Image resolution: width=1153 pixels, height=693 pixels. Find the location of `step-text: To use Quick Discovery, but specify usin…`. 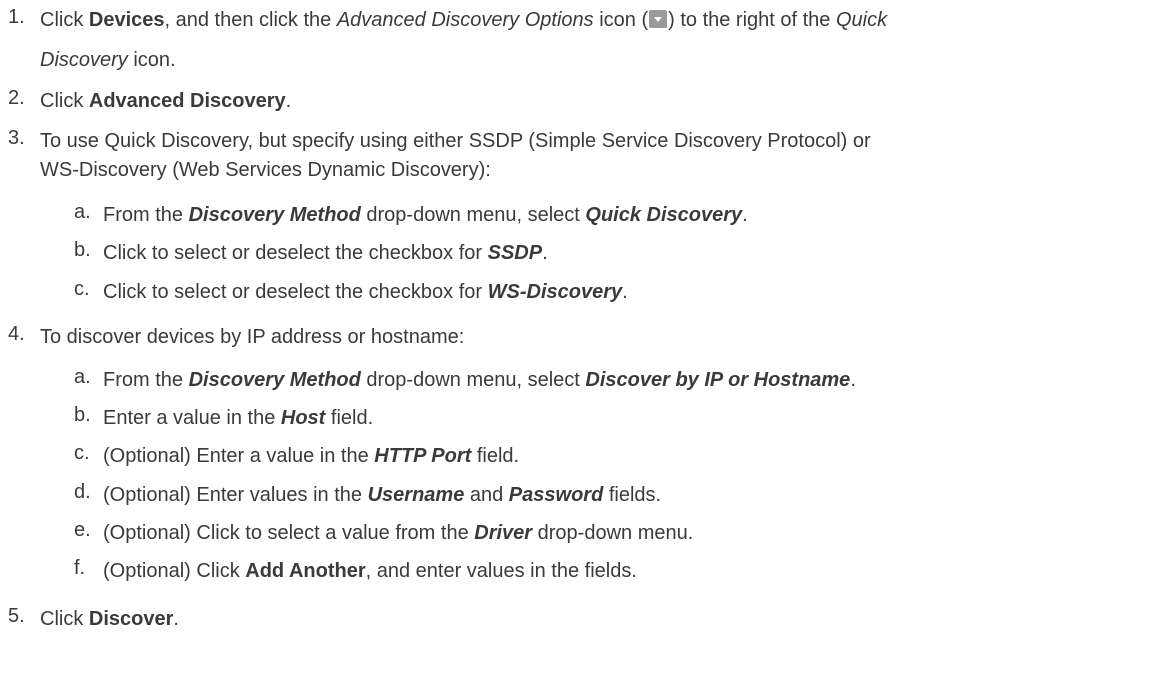

step-text: To use Quick Discovery, but specify usin… is located at coordinates (455, 141).